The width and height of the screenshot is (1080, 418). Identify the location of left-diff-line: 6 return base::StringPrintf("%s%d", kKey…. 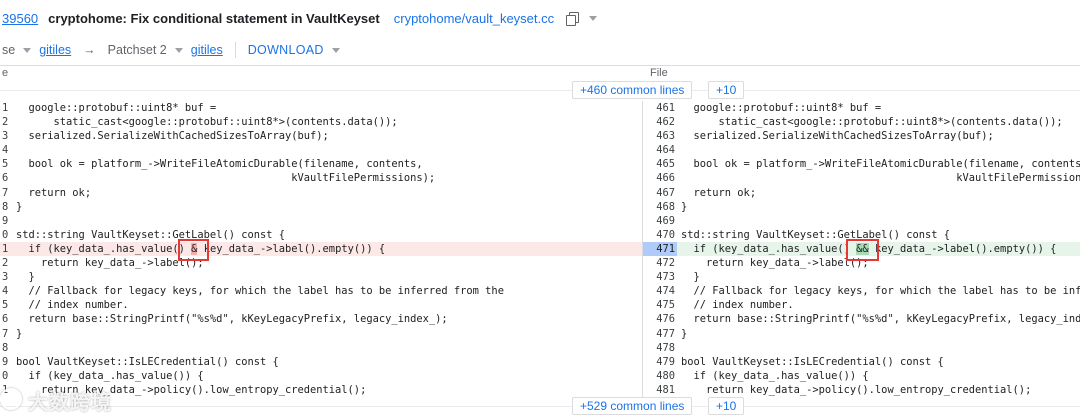
(321, 319).